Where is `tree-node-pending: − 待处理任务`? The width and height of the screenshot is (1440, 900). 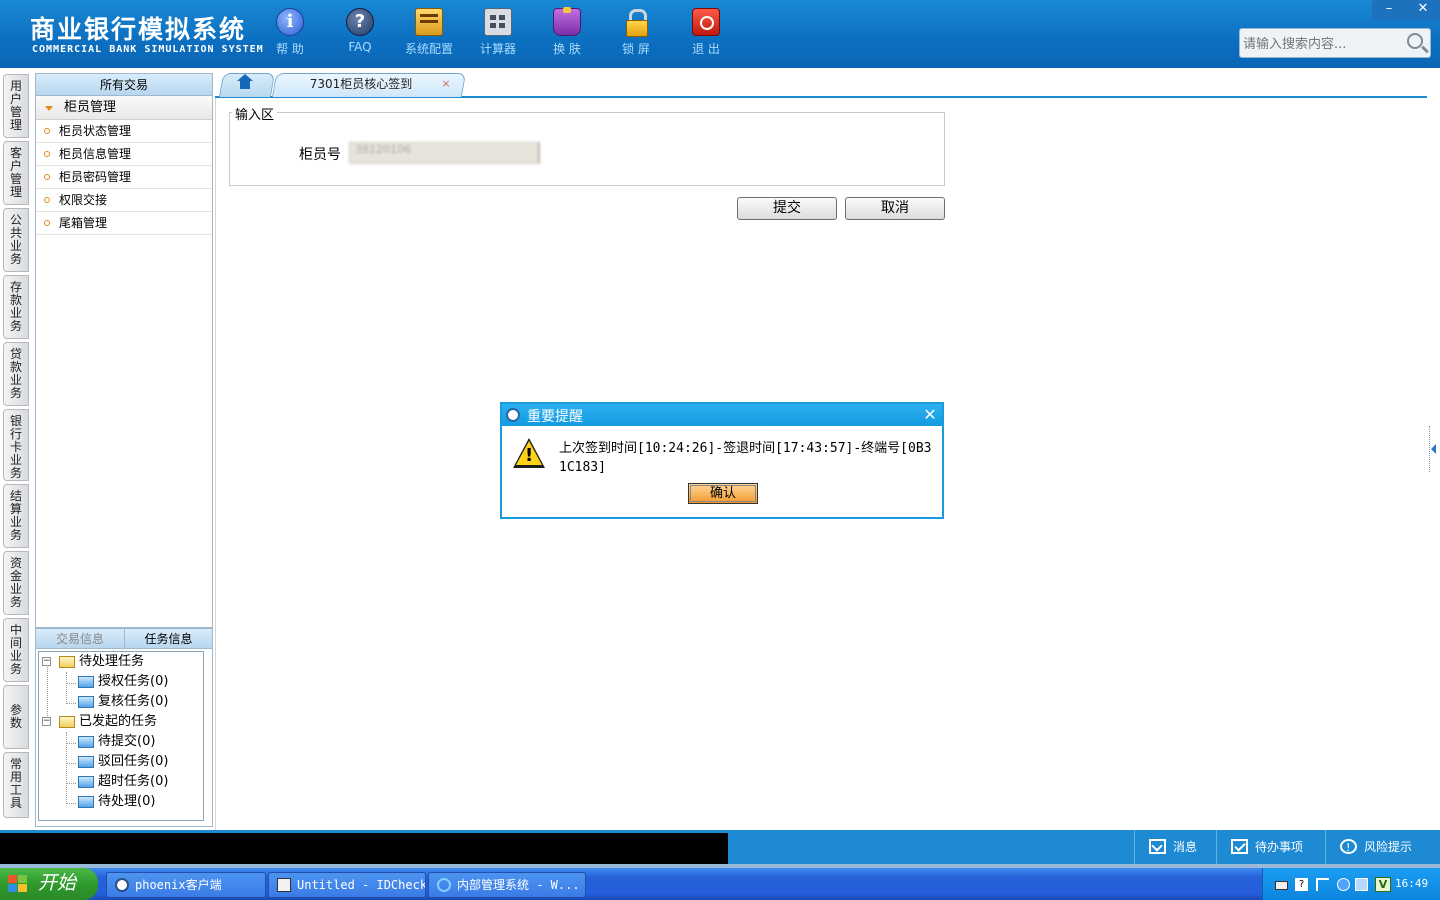 tree-node-pending: − 待处理任务 is located at coordinates (93, 662).